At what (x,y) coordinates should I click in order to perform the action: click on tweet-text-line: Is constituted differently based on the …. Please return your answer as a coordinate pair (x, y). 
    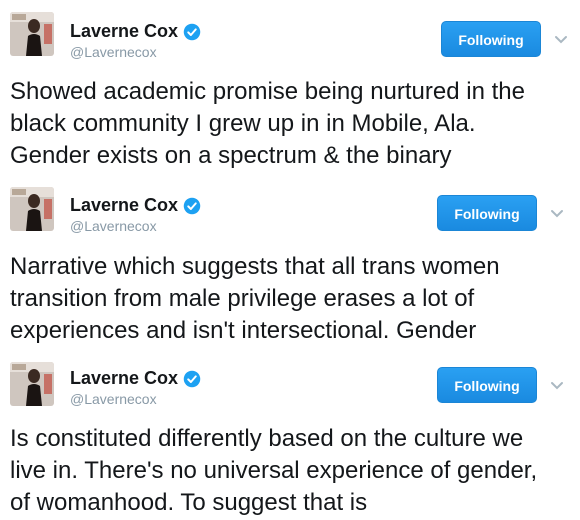
    Looking at the image, I should click on (267, 438).